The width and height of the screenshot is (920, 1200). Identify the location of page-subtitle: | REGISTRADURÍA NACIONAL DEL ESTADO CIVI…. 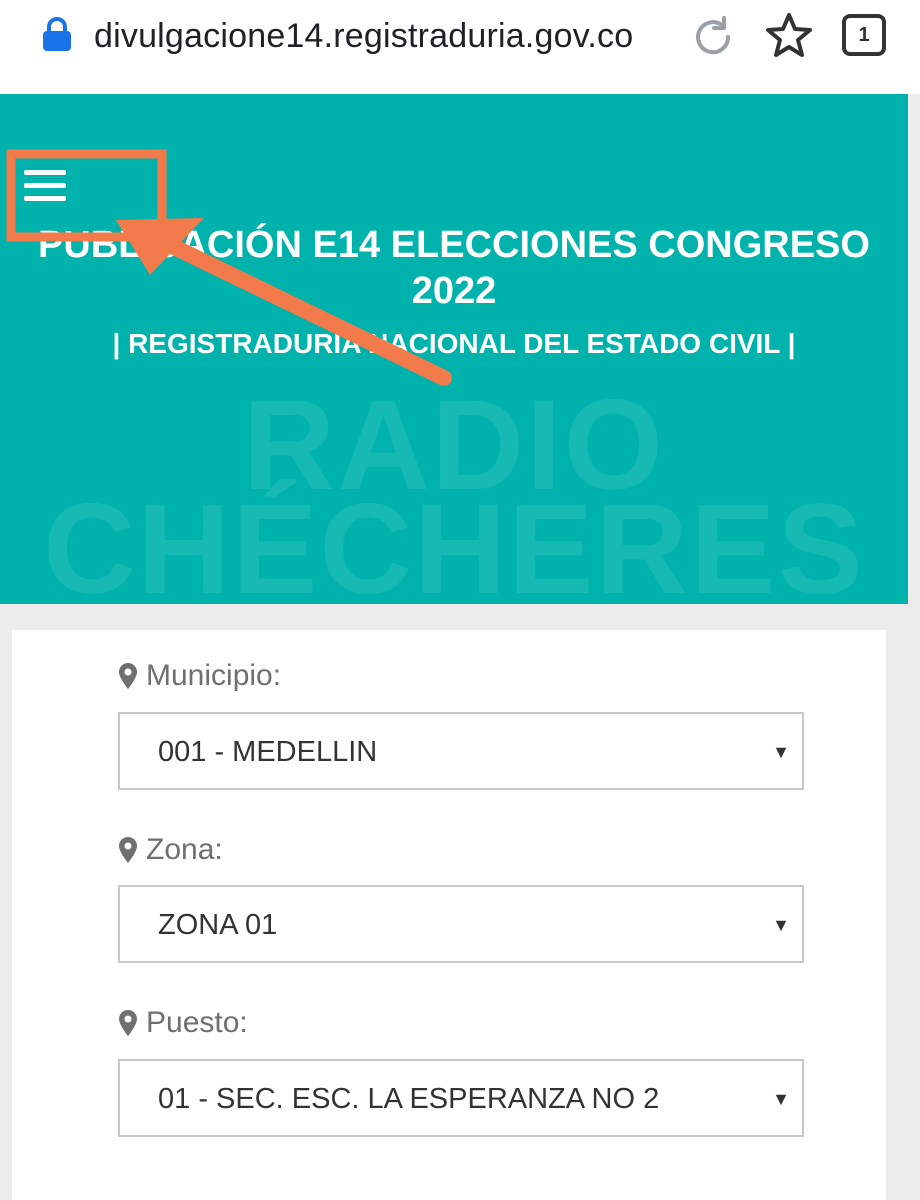
(454, 343).